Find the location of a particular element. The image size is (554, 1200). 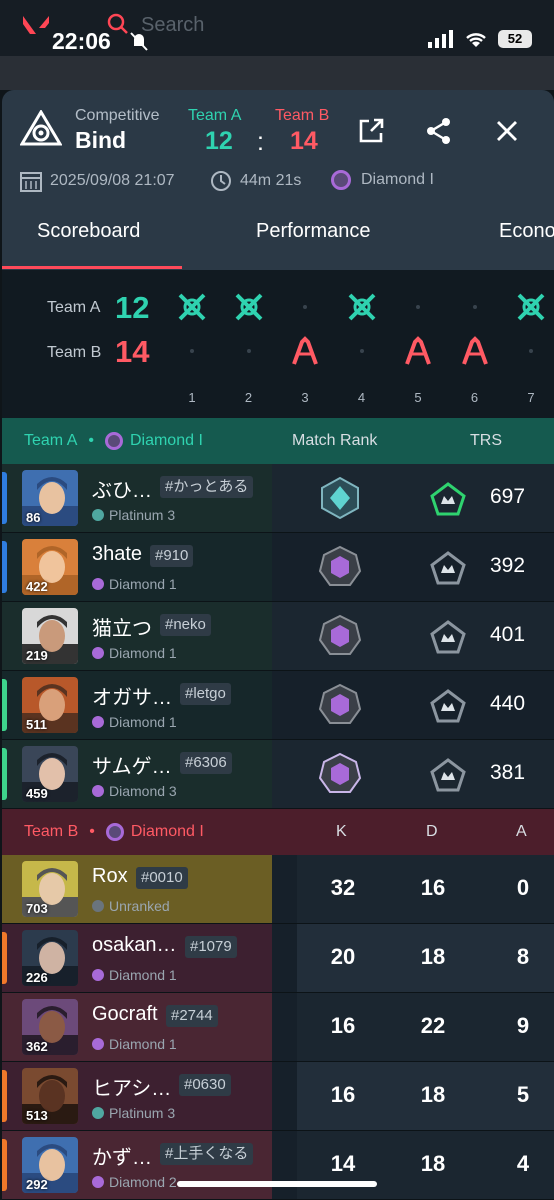

player-row: 362 Gocraft #2744 Diamond 1 16 22 9 is located at coordinates (278, 1027).